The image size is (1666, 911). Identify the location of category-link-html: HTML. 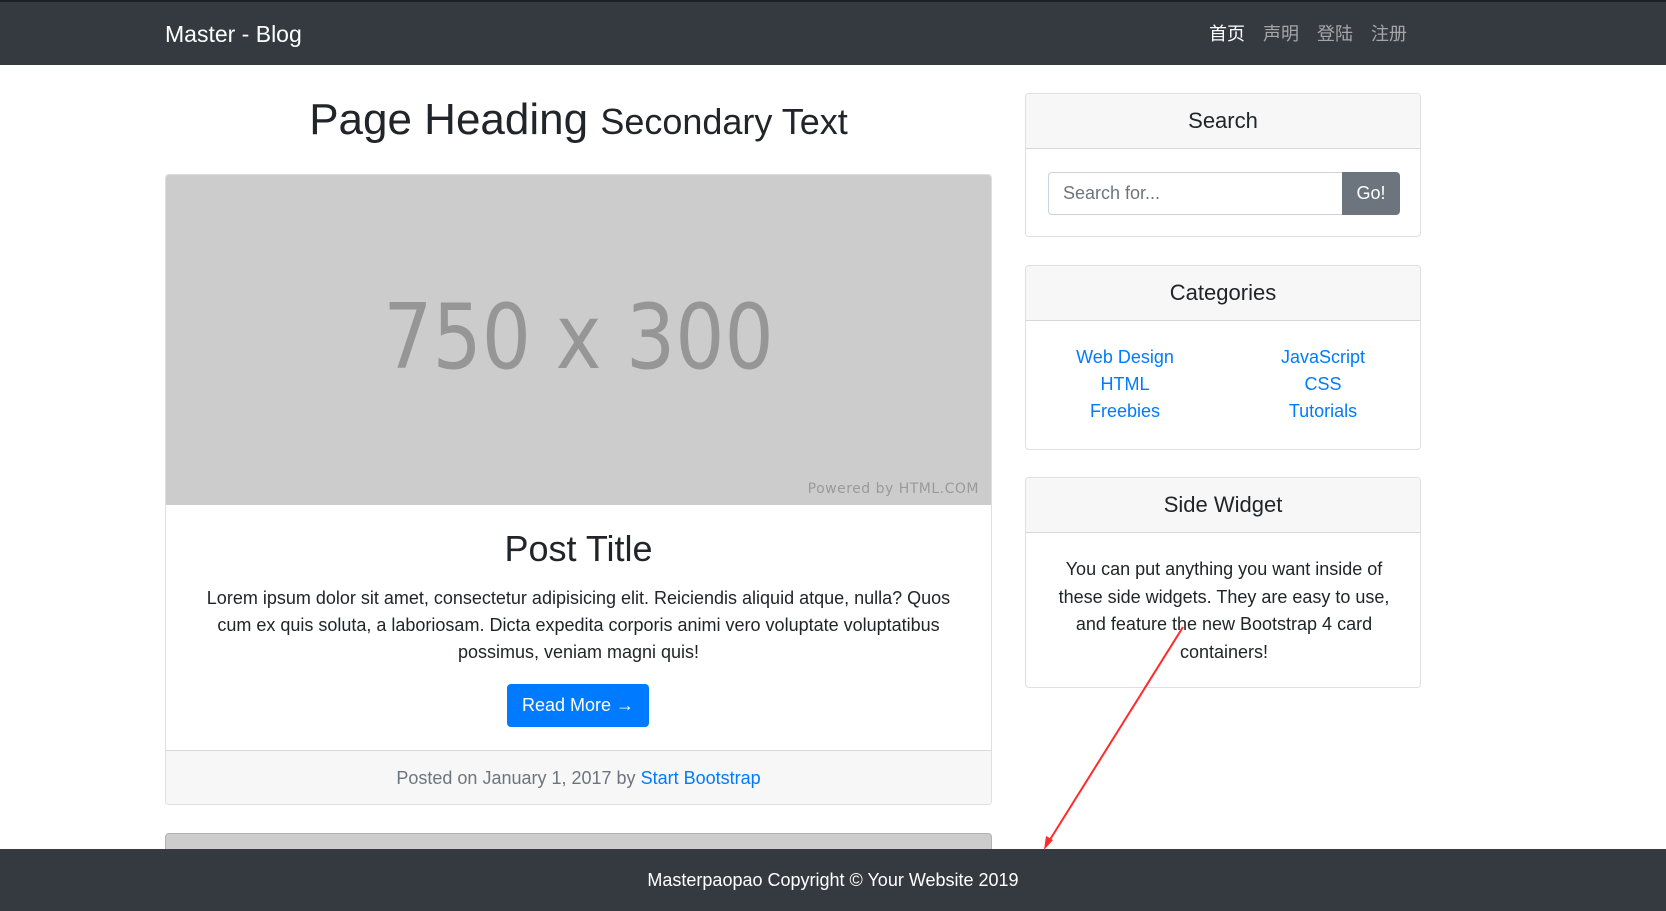
(1125, 384).